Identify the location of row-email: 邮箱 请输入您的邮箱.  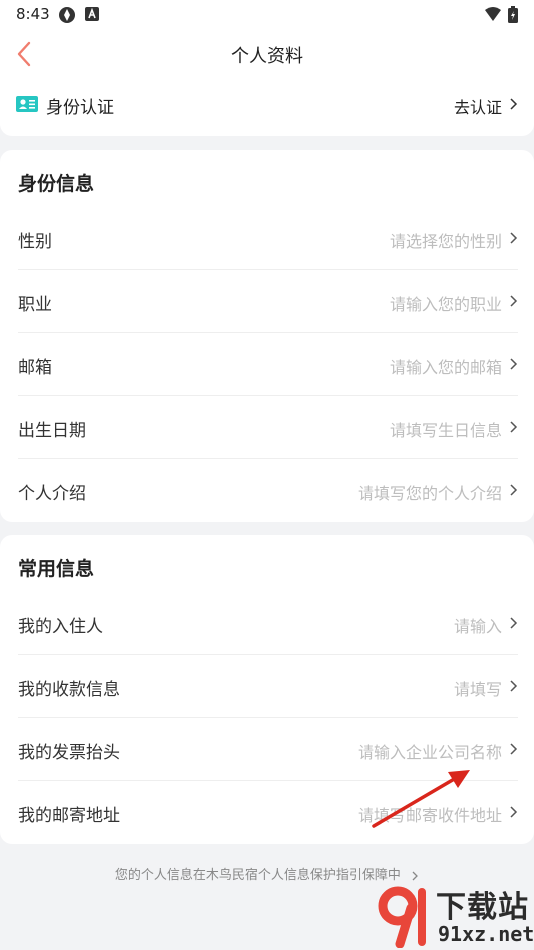
(268, 364).